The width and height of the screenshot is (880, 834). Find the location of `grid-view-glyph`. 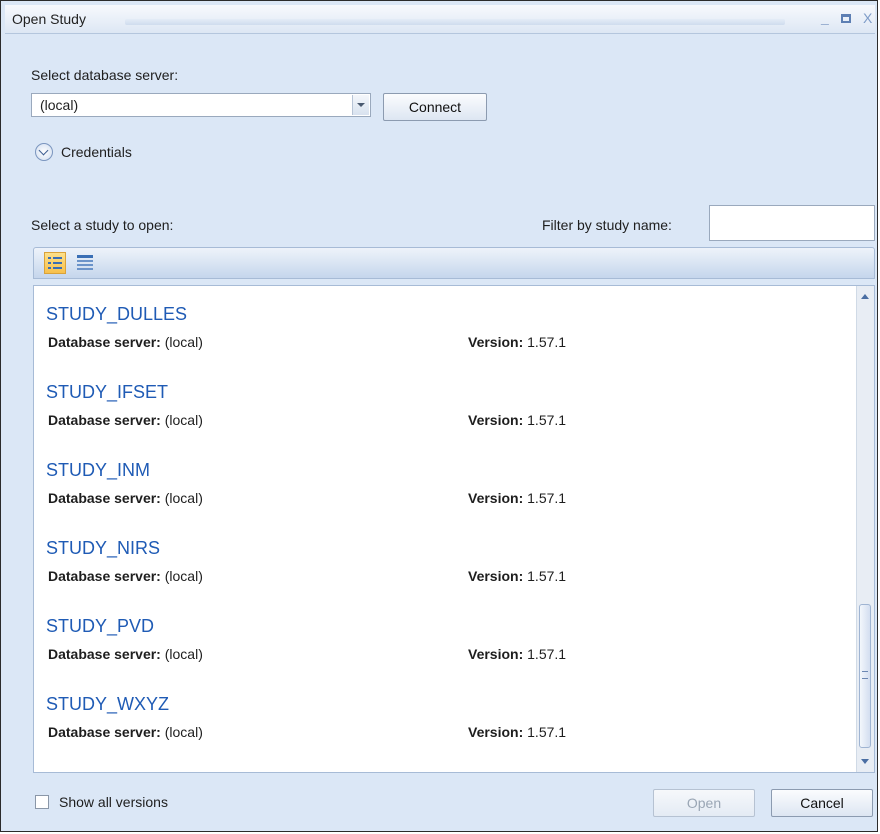

grid-view-glyph is located at coordinates (85, 262).